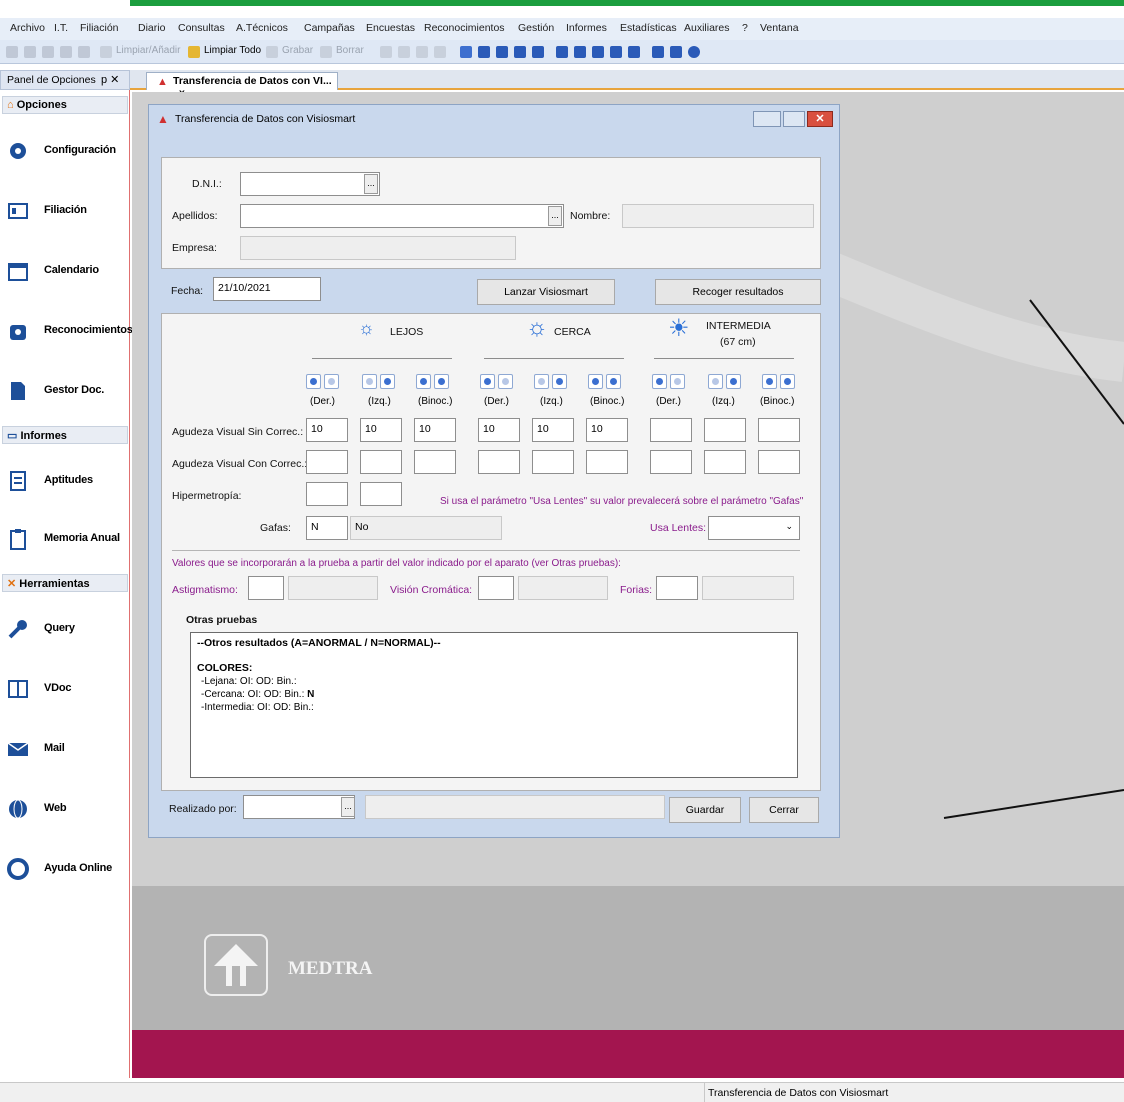  I want to click on clear-all-icon, so click(194, 52).